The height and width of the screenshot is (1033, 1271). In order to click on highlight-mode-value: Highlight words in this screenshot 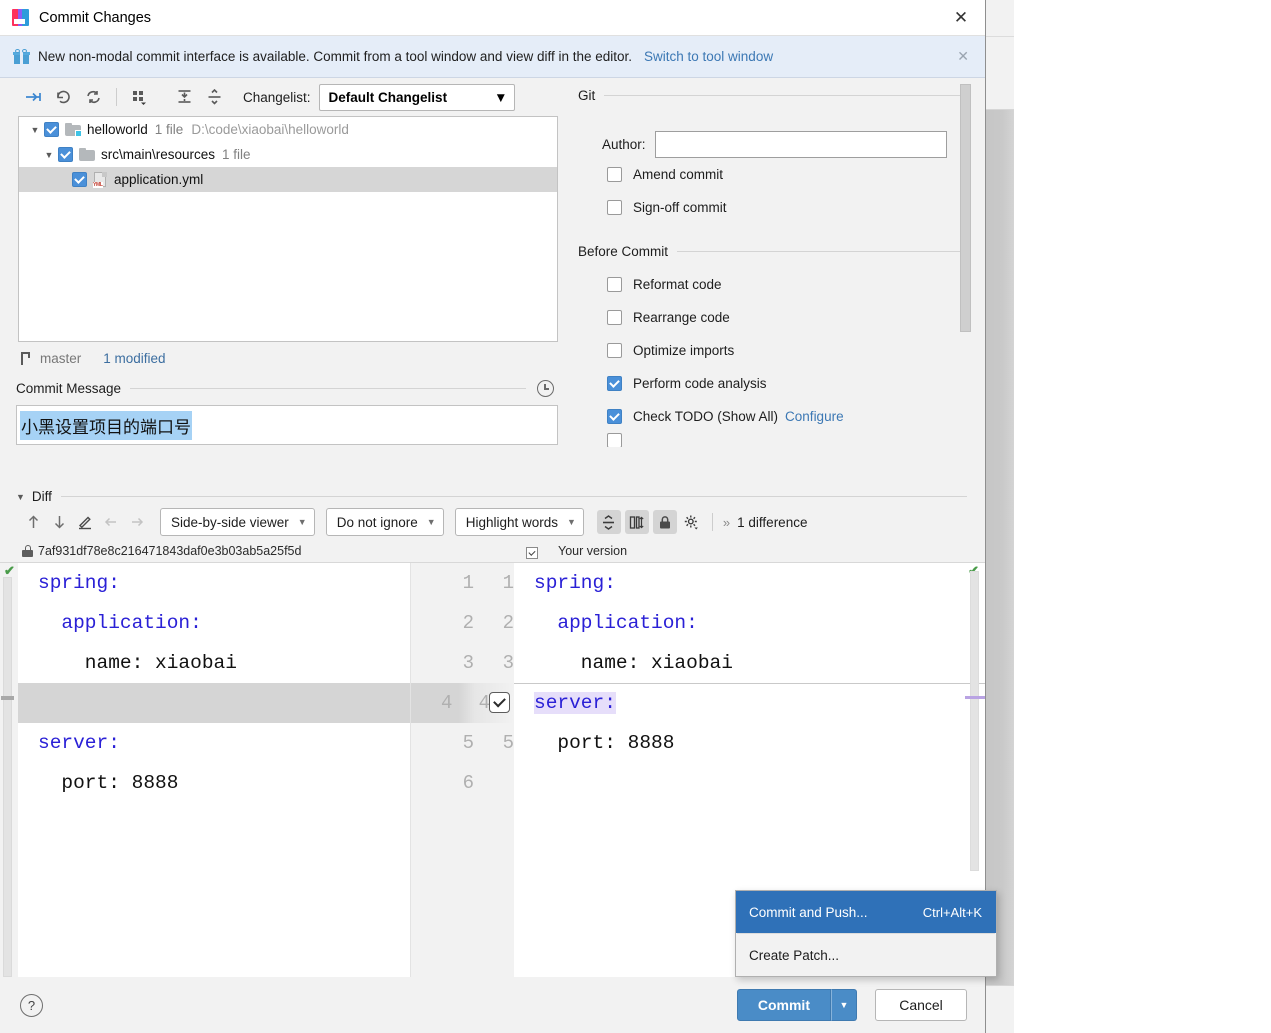, I will do `click(511, 522)`.